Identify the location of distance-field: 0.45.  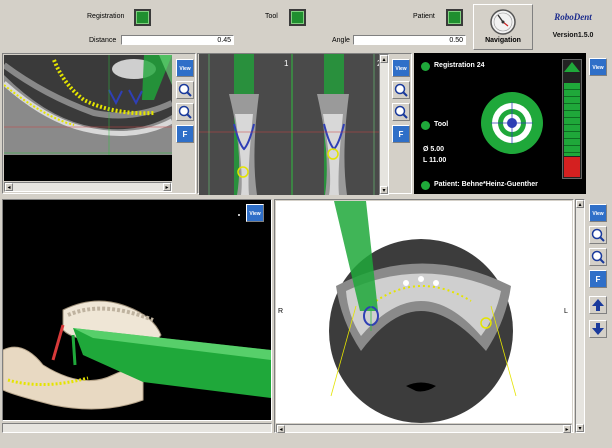
(177, 40).